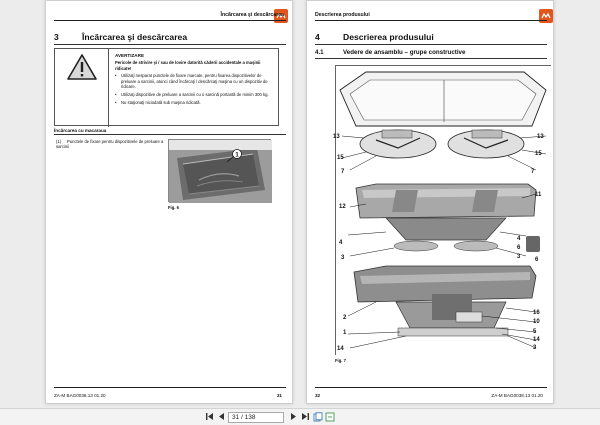 Image resolution: width=600 pixels, height=425 pixels. I want to click on section-title: Vedere de ansamblu – grupe constructive, so click(404, 52).